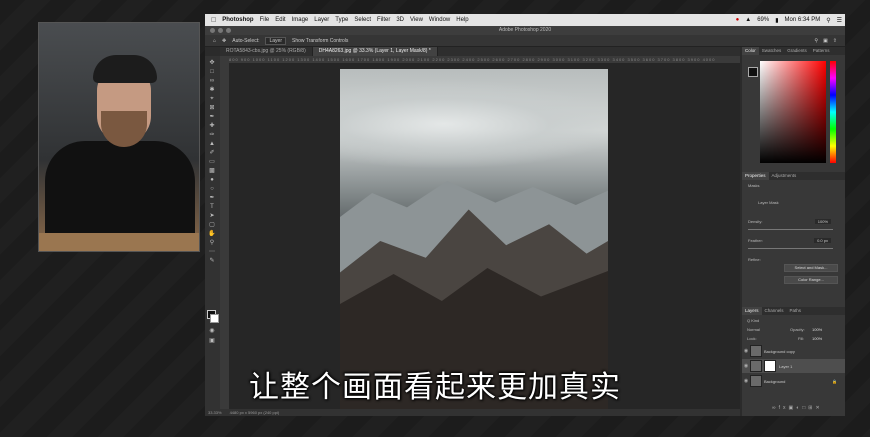  I want to click on marquee-tool-icon: □, so click(212, 72).